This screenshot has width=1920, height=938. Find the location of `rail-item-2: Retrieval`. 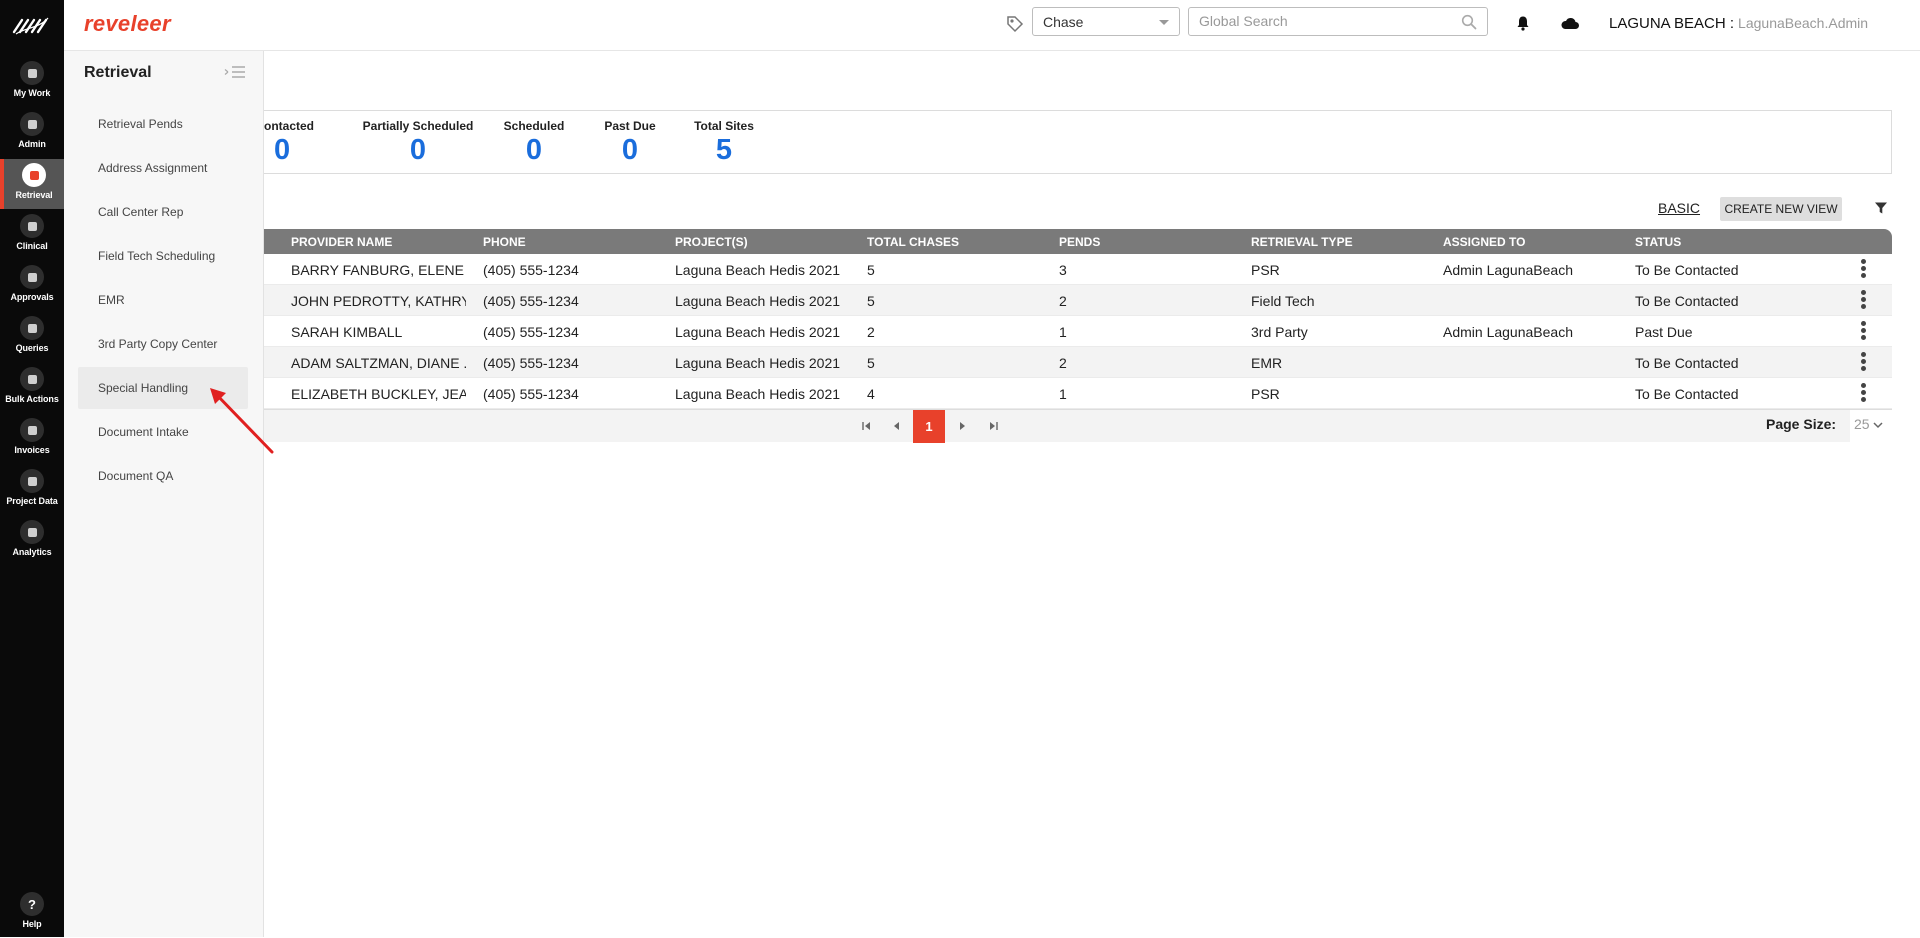

rail-item-2: Retrieval is located at coordinates (32, 184).